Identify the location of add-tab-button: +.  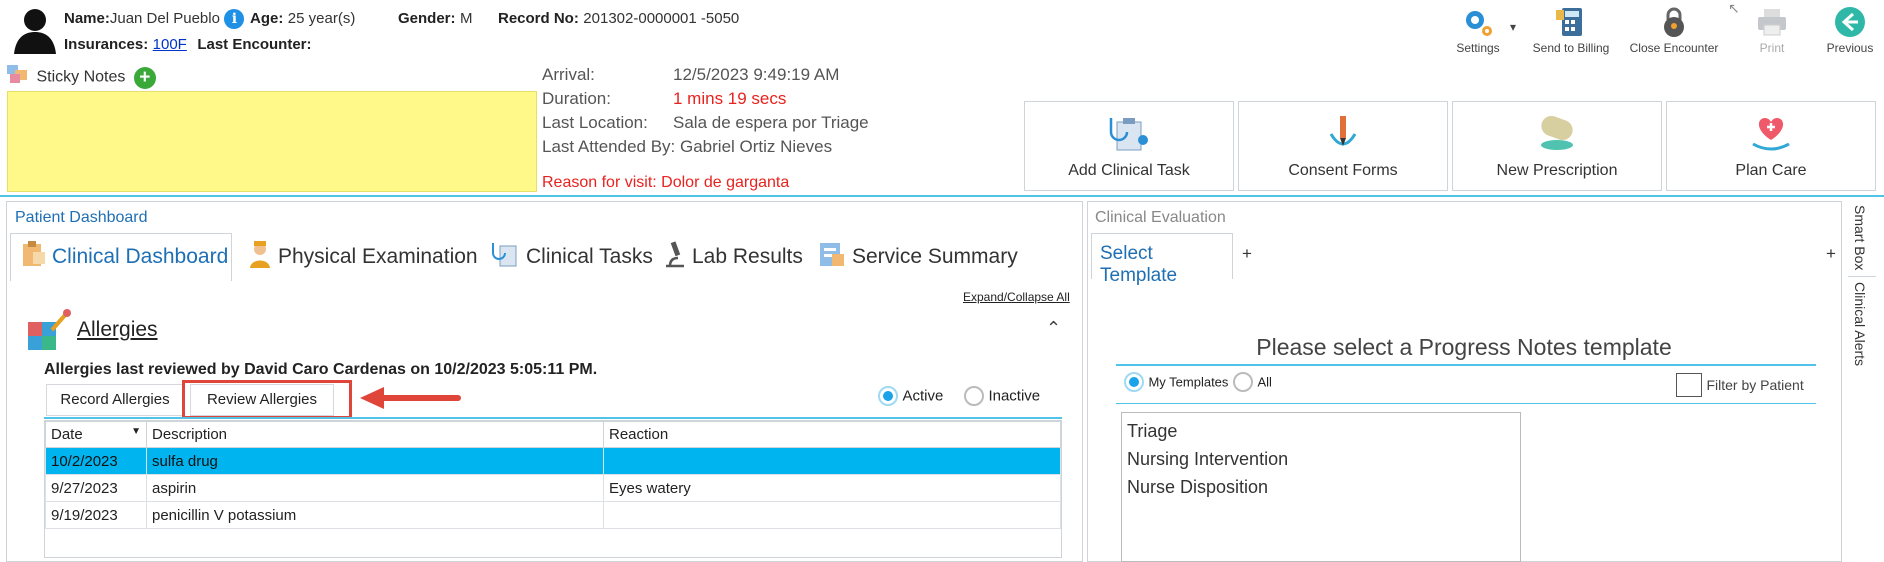
(1247, 254).